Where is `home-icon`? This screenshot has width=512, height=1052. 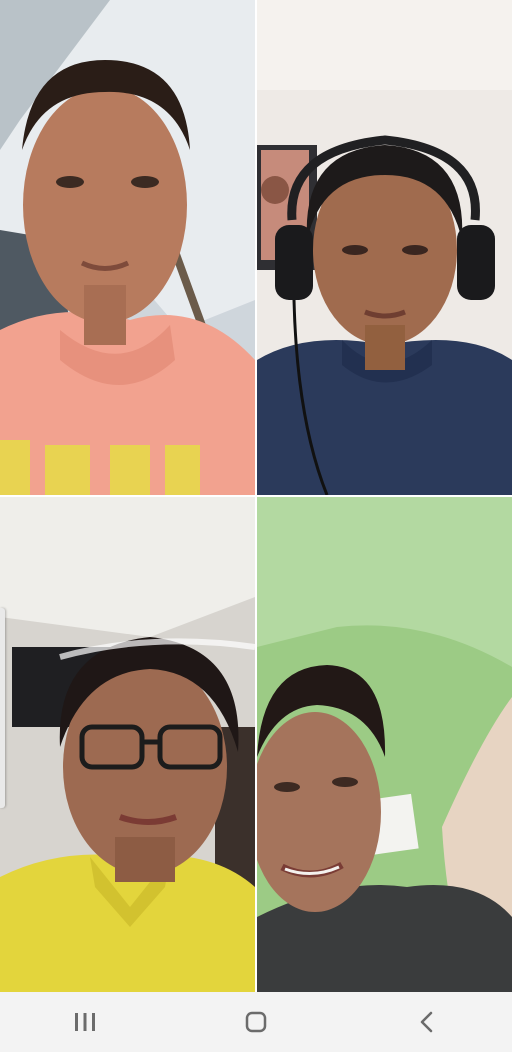
home-icon is located at coordinates (256, 1022).